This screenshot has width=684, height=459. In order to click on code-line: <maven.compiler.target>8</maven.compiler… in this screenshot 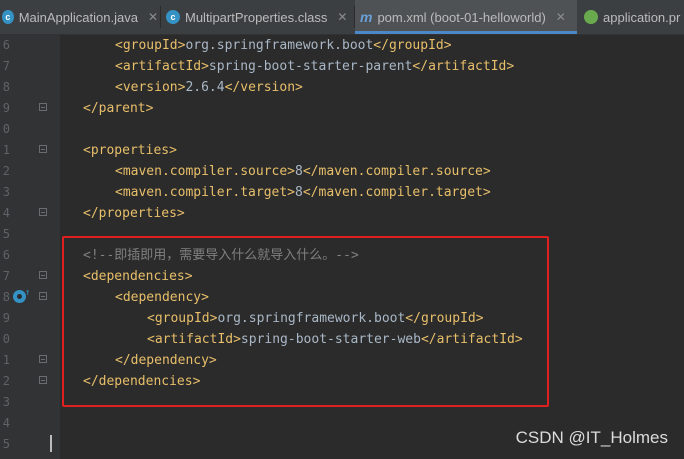, I will do `click(303, 192)`.